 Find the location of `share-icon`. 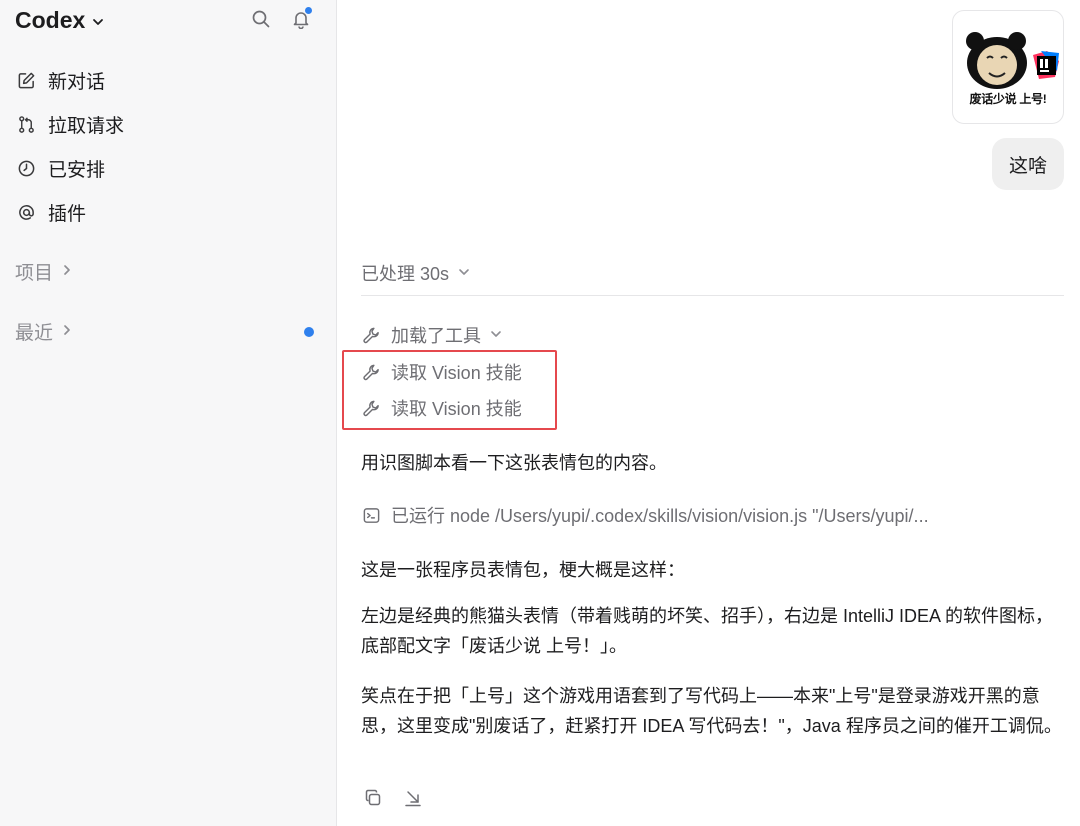

share-icon is located at coordinates (413, 798).